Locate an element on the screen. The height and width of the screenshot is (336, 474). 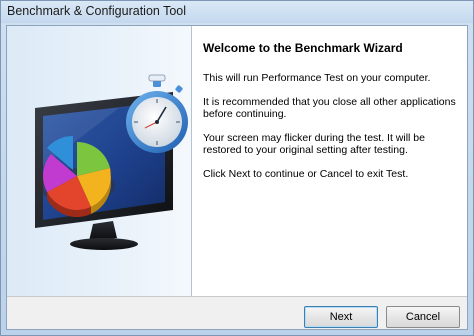
cancel-button: Cancel is located at coordinates (423, 317).